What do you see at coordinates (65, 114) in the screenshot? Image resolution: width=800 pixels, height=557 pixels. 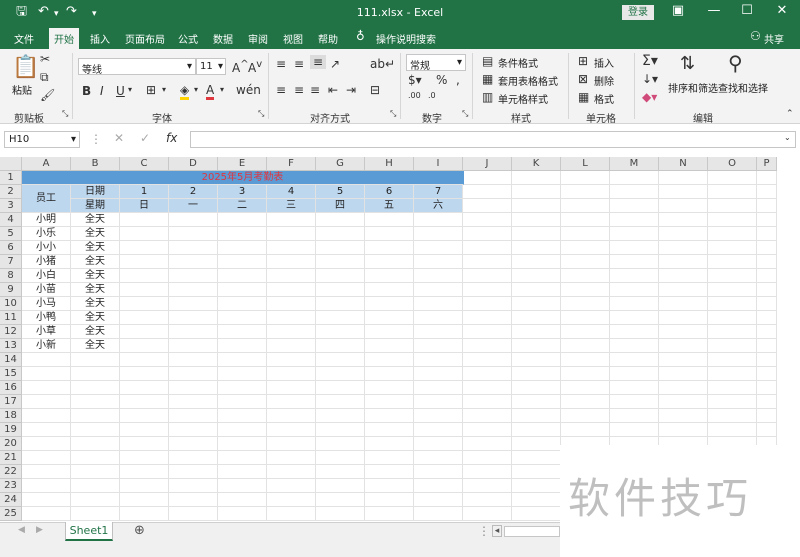 I see `clipboard-launcher-icon: ⤡` at bounding box center [65, 114].